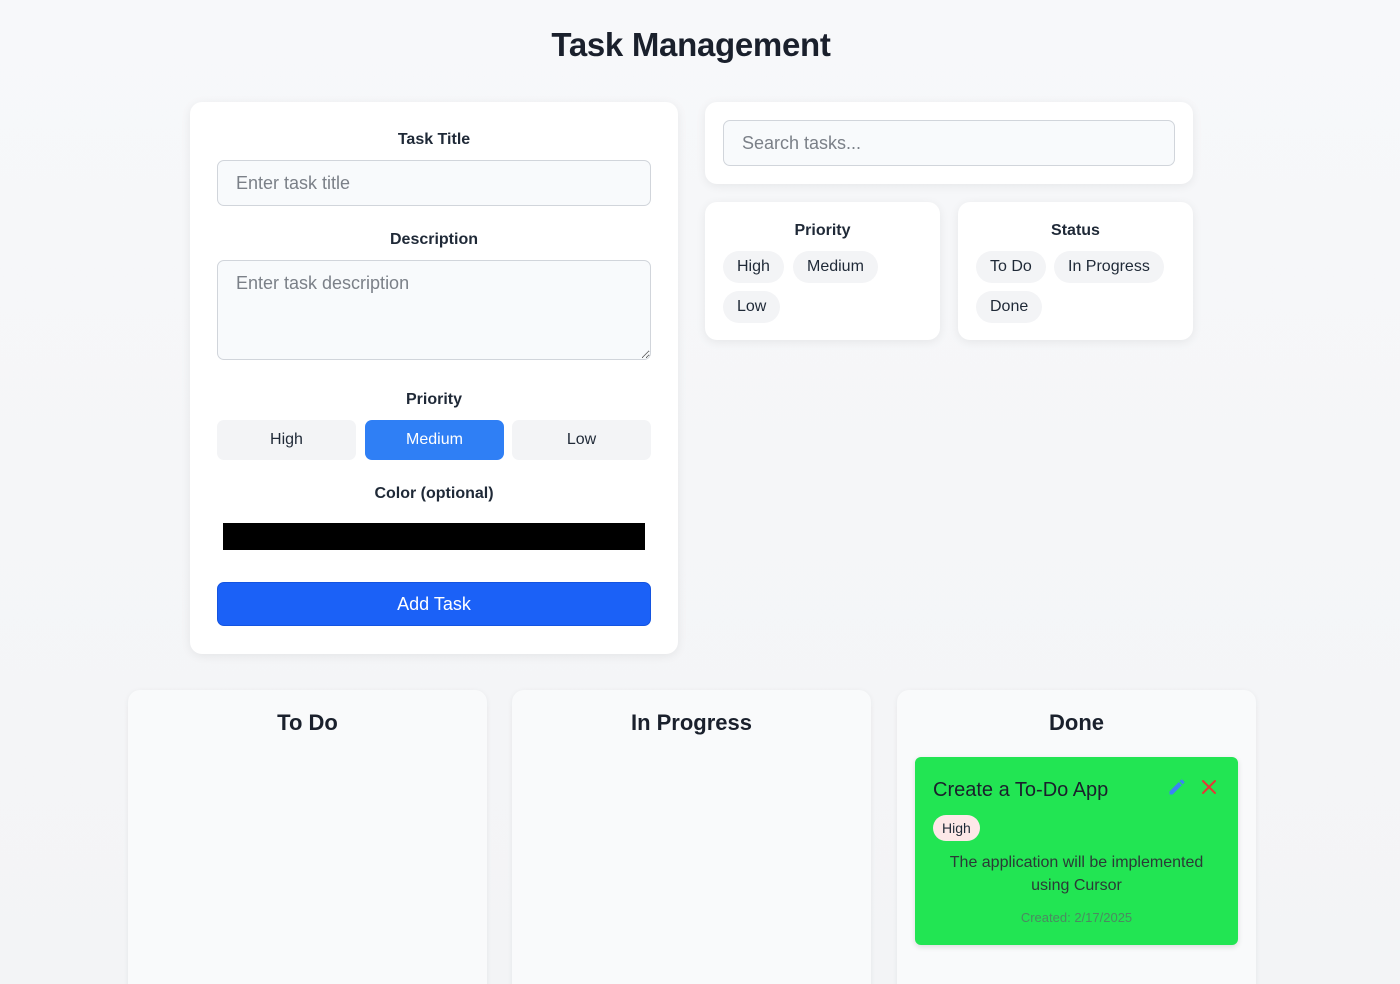 The width and height of the screenshot is (1400, 984). Describe the element at coordinates (691, 722) in the screenshot. I see `column-title: In Progress` at that location.